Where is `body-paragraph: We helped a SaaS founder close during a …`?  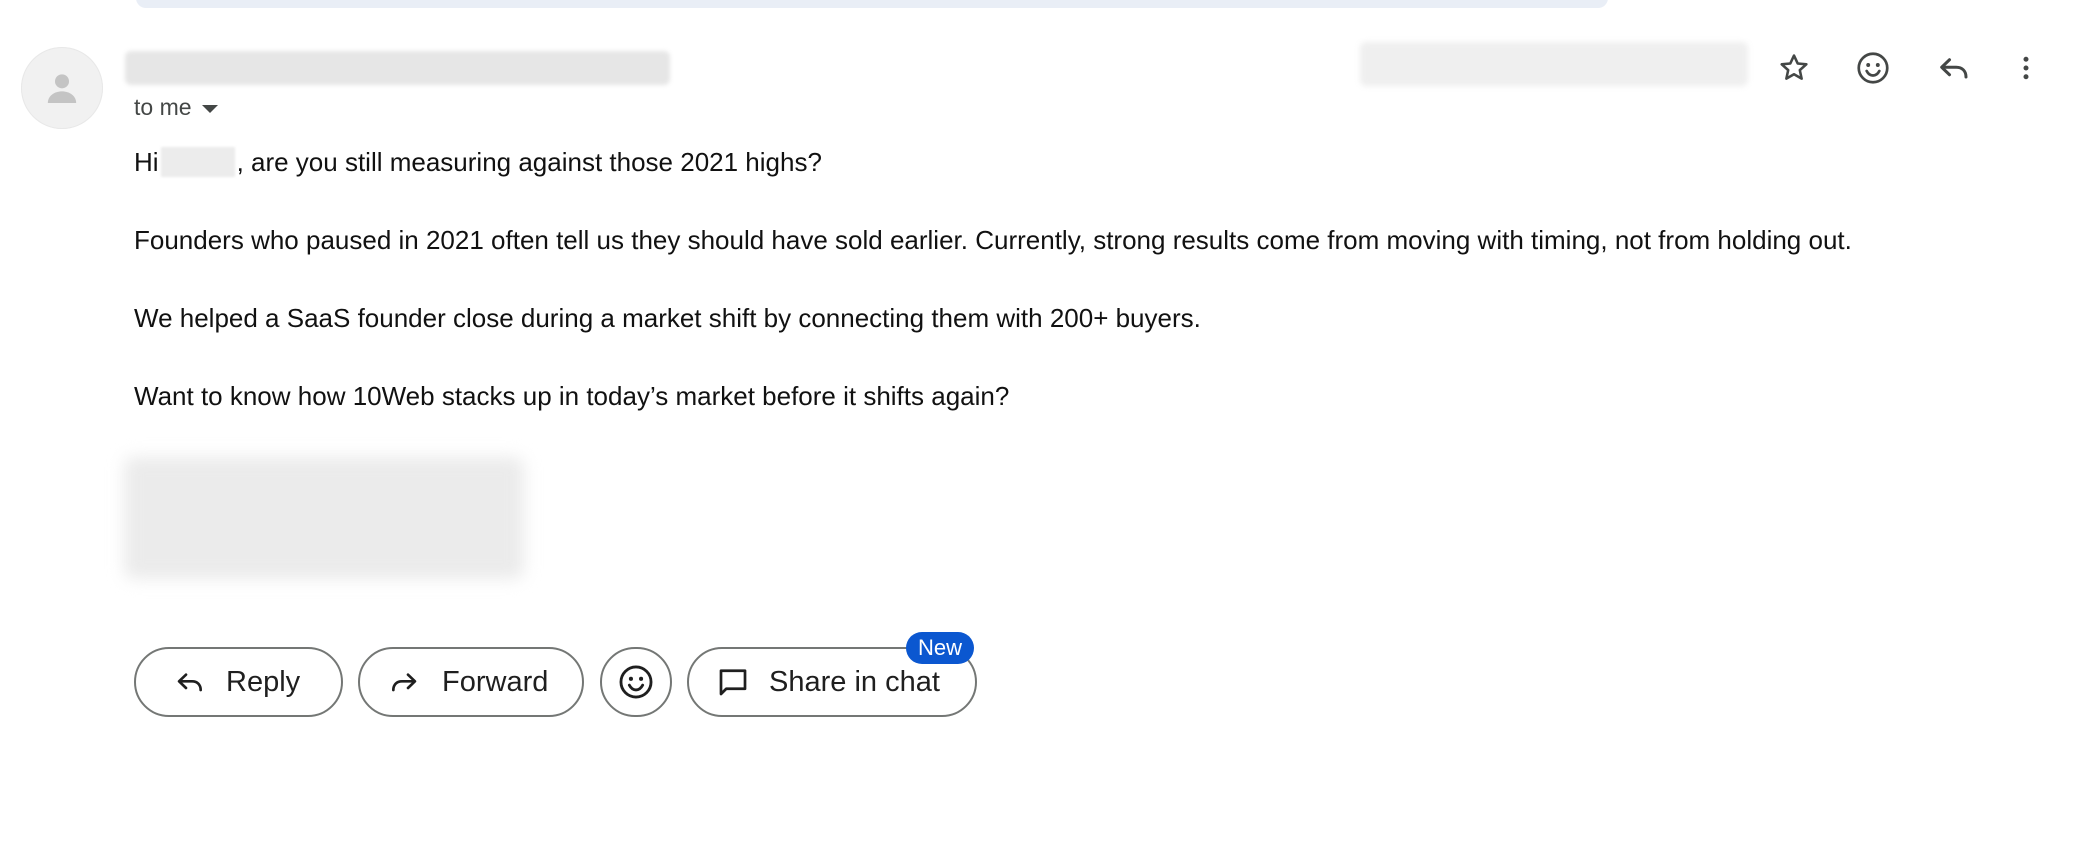
body-paragraph: We helped a SaaS founder close during a … is located at coordinates (667, 318).